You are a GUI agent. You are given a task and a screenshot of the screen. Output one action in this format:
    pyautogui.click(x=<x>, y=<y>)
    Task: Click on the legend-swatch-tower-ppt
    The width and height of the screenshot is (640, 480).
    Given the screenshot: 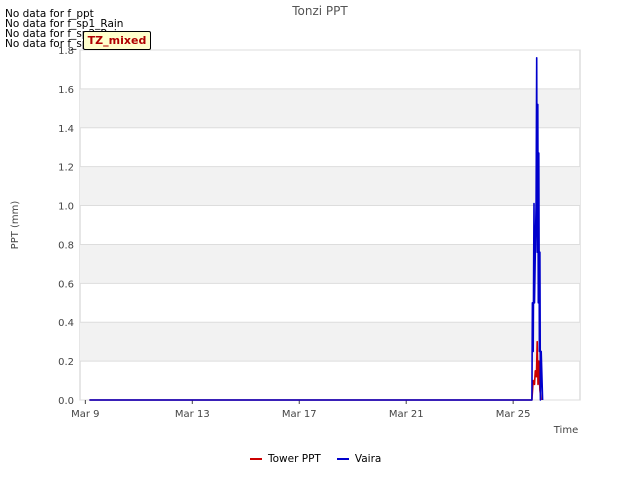 What is the action you would take?
    pyautogui.click(x=256, y=459)
    